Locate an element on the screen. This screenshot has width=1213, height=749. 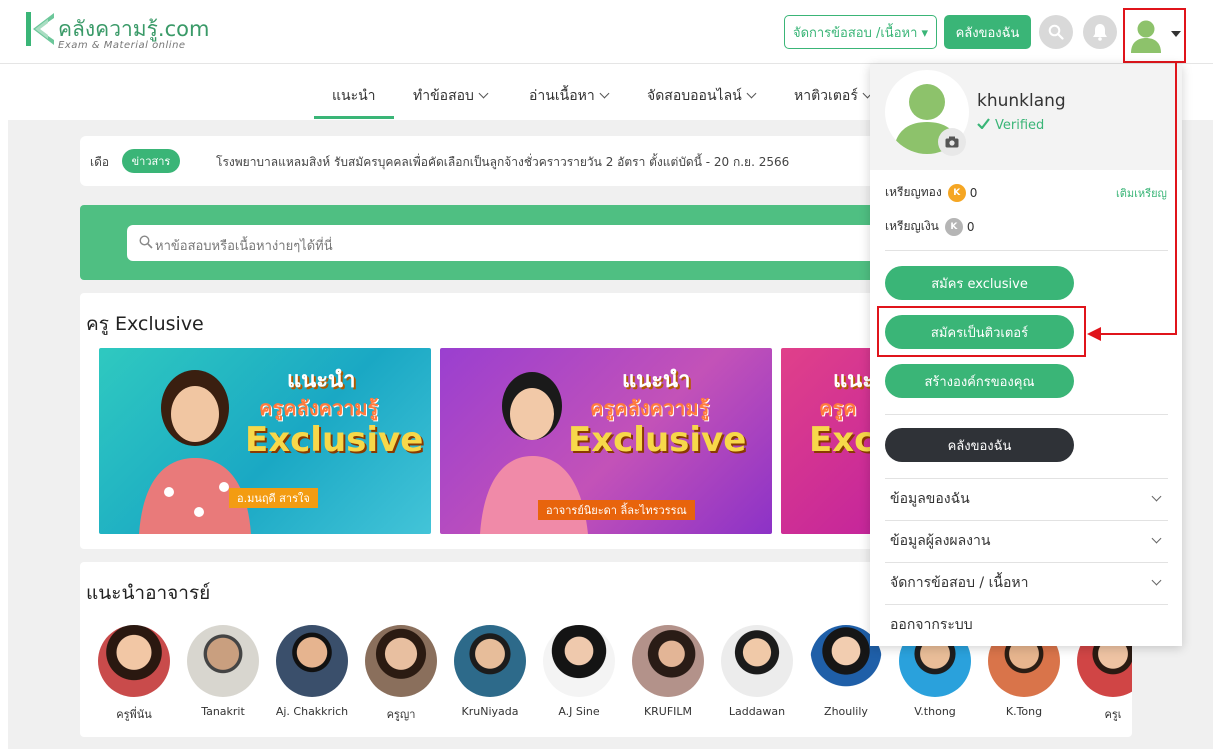
teacher-card: ครูพี่นัน is located at coordinates (134, 674).